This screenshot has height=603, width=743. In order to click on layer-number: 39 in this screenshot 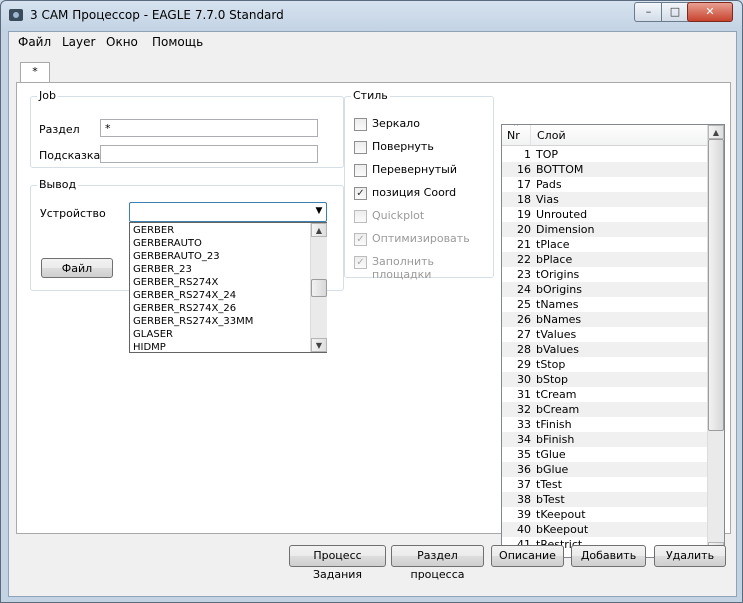, I will do `click(524, 514)`.